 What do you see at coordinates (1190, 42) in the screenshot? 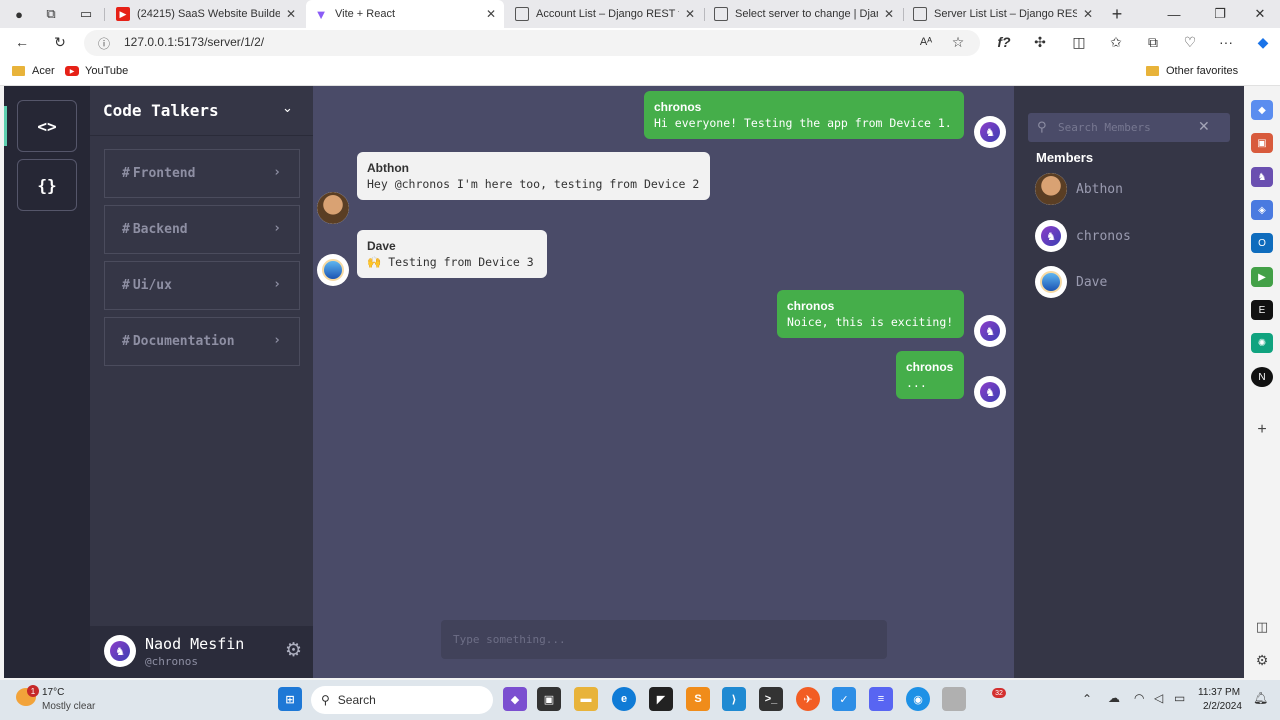
I see `browser-essentials-icon: ♡` at bounding box center [1190, 42].